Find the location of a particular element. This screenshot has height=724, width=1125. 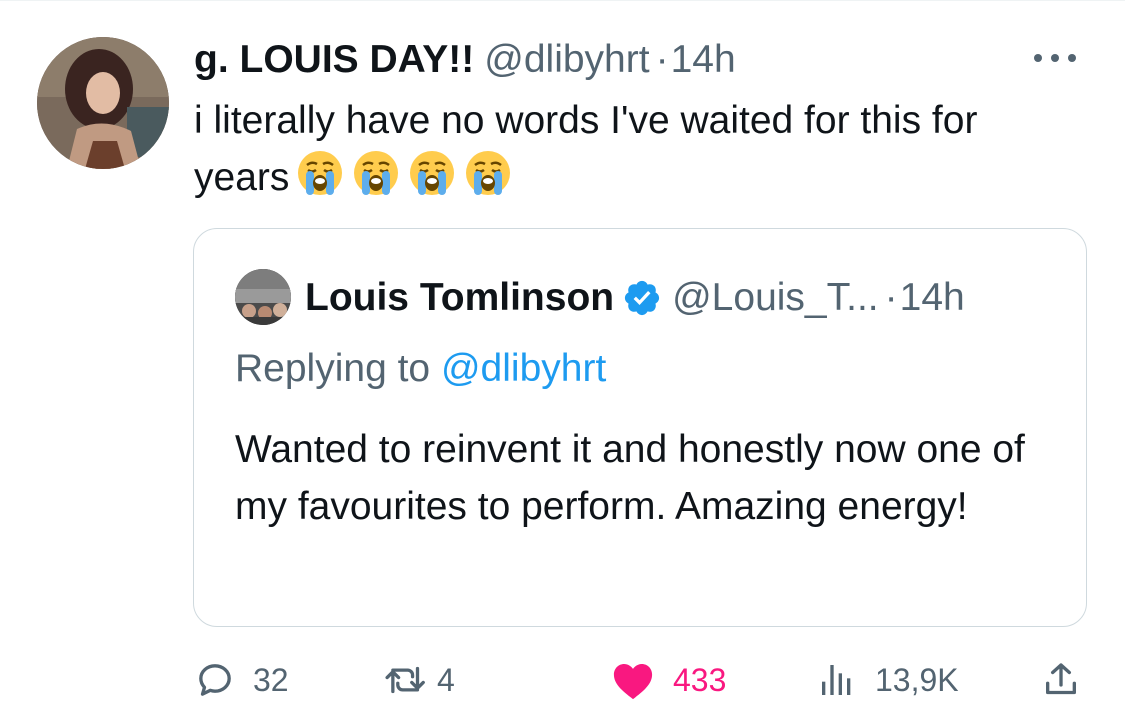

tweet-header: g. LOUIS DAY!! @dlibyhrt · 14h is located at coordinates (465, 60).